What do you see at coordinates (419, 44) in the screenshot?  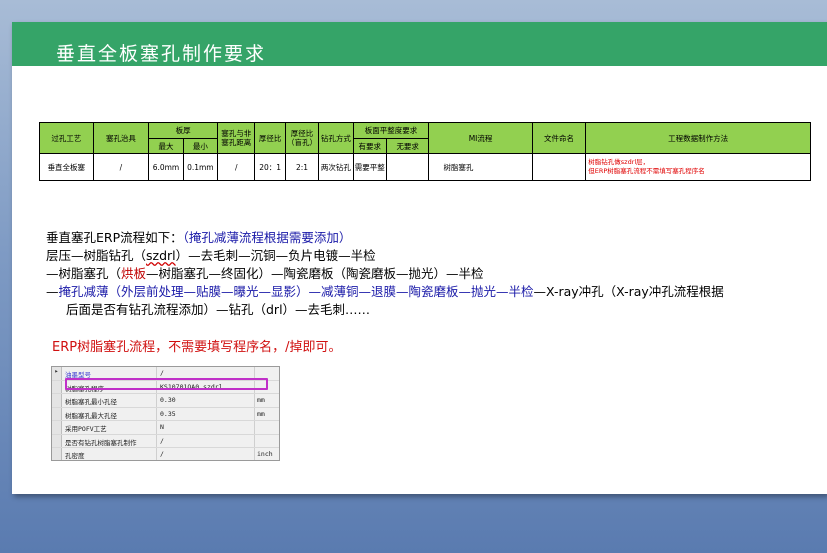 I see `title-bar: 垂直全板塞孔制作要求` at bounding box center [419, 44].